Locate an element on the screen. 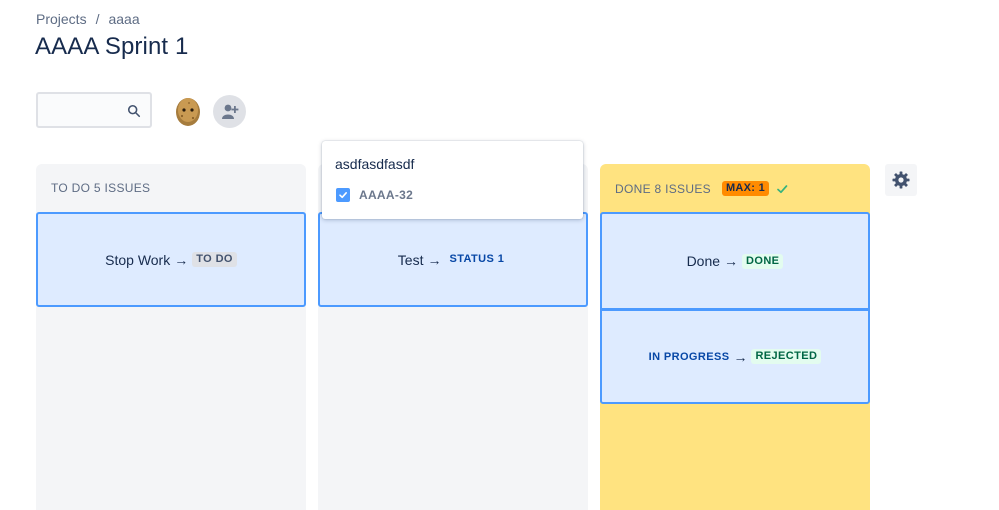  transition-card: IN PROGRESS → REJECTED is located at coordinates (735, 356).